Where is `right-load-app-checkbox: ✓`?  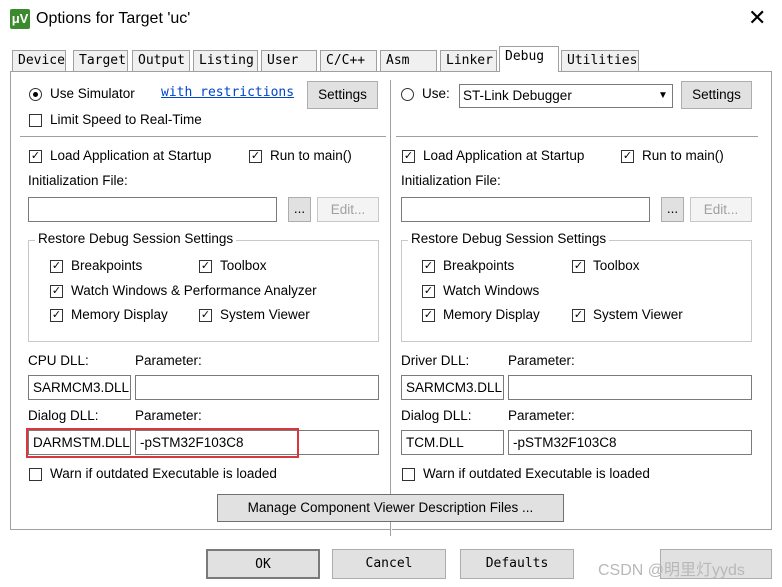
right-load-app-checkbox: ✓ is located at coordinates (408, 156).